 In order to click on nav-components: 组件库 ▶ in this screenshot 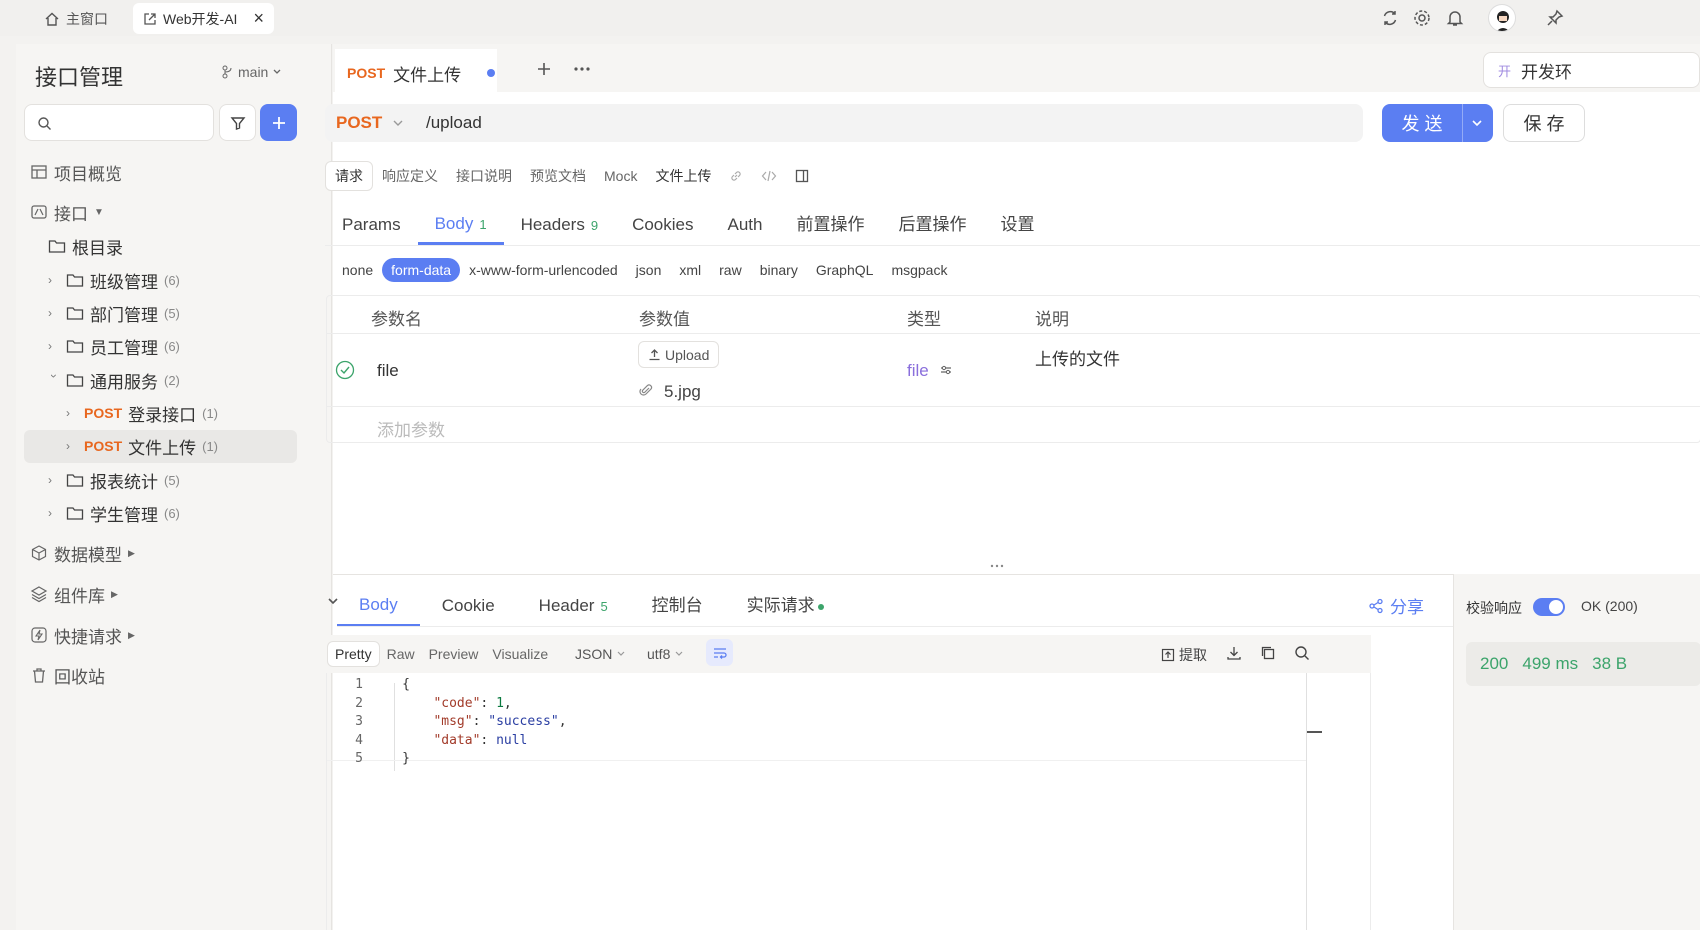, I will do `click(74, 594)`.